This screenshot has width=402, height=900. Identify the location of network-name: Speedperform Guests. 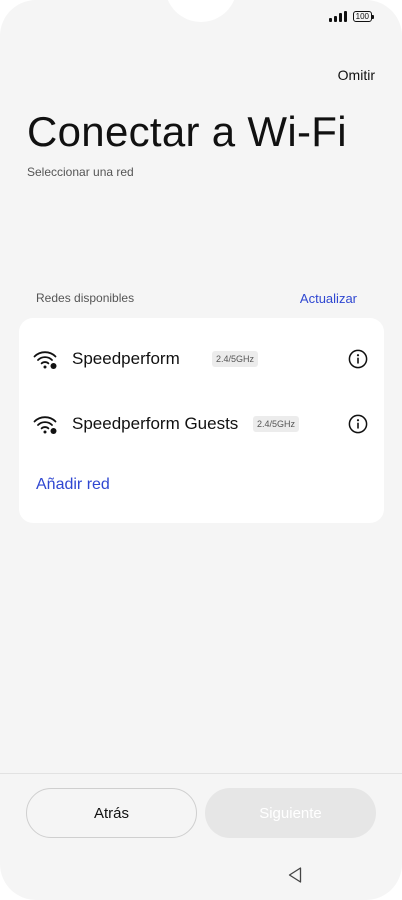
(155, 423).